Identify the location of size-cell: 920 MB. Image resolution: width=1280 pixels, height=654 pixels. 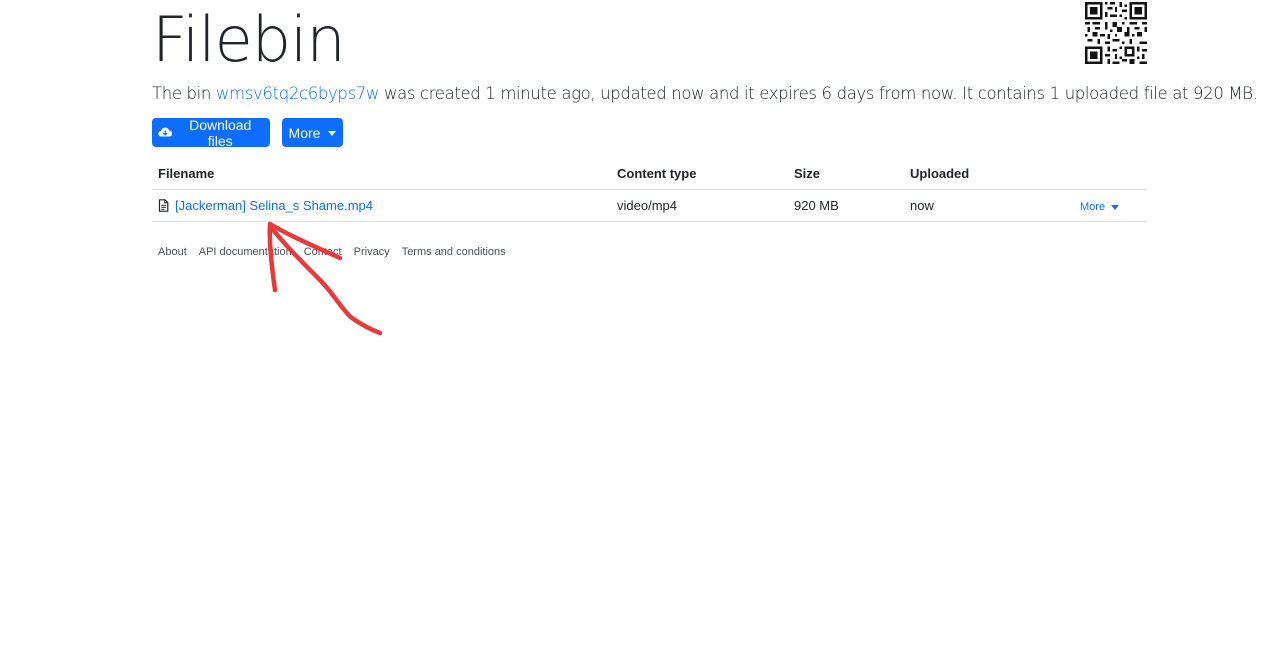
(846, 205).